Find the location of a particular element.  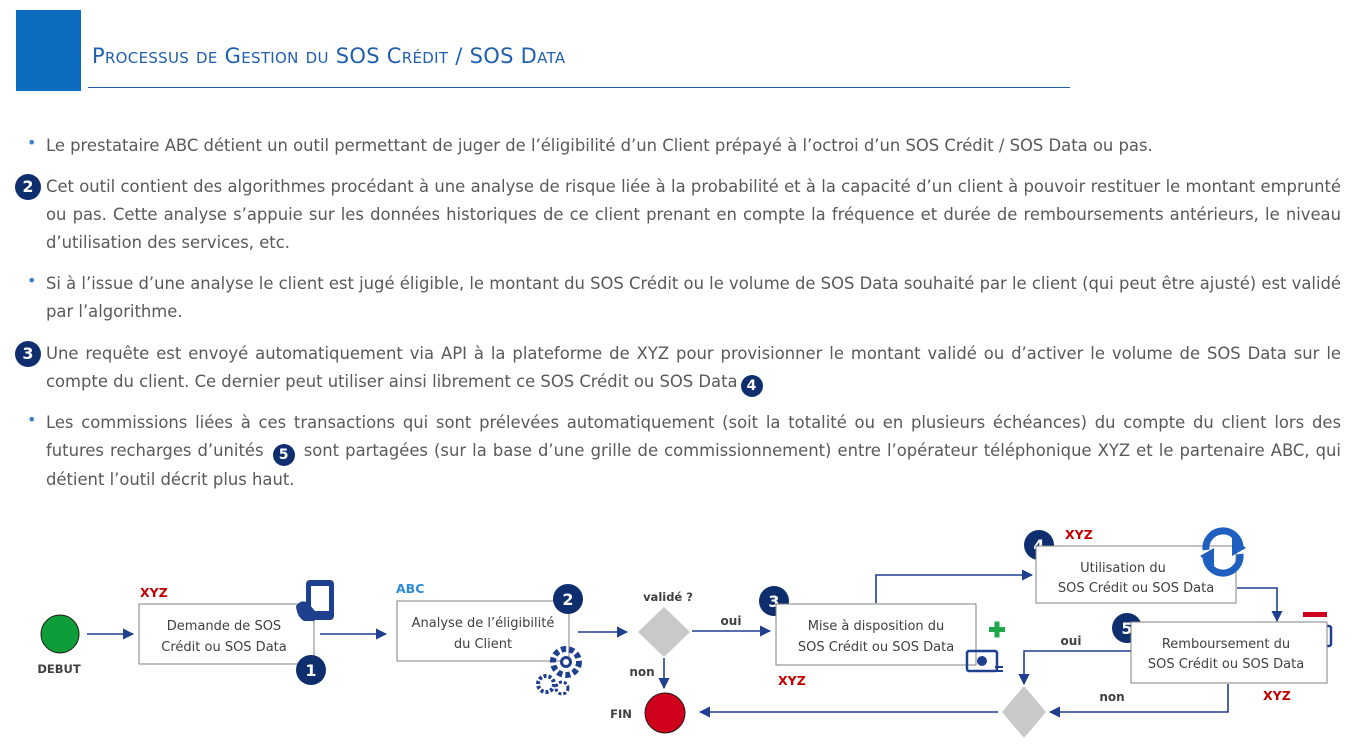

decision-question: validé ? is located at coordinates (668, 597).